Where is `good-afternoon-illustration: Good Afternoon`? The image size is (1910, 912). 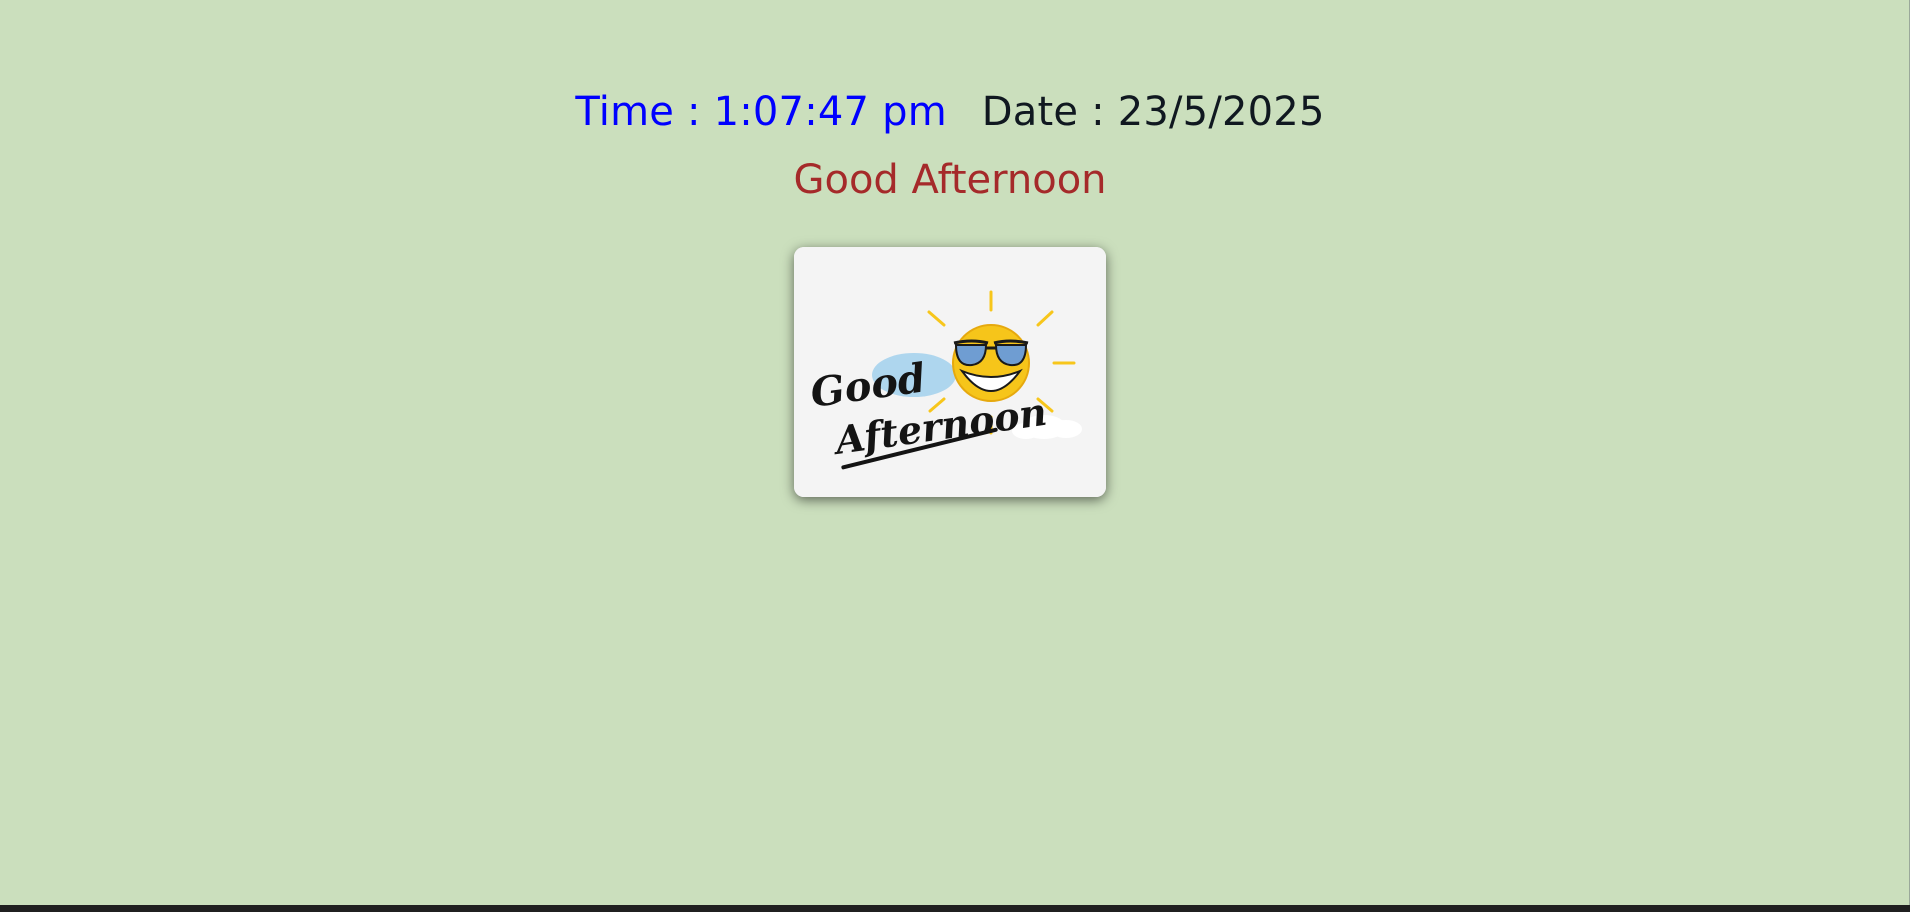
good-afternoon-illustration: Good Afternoon is located at coordinates (950, 372).